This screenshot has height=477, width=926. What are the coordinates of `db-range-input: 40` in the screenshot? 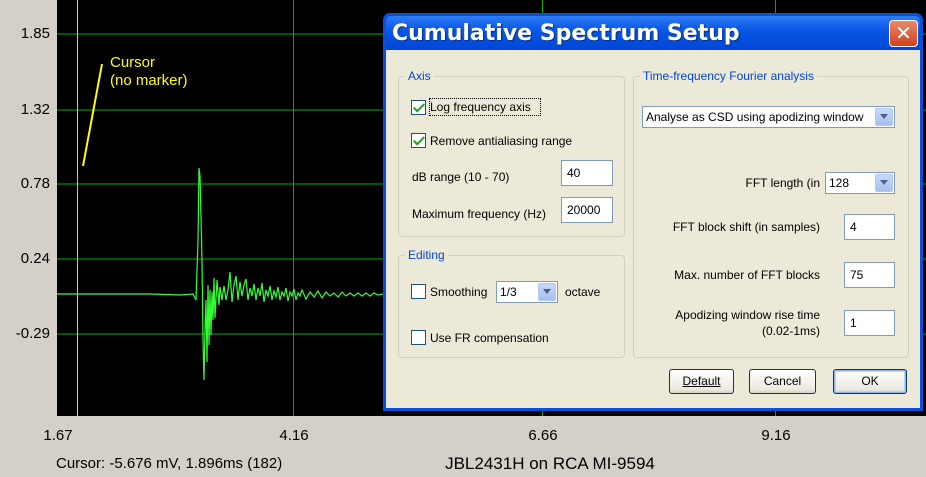 It's located at (587, 173).